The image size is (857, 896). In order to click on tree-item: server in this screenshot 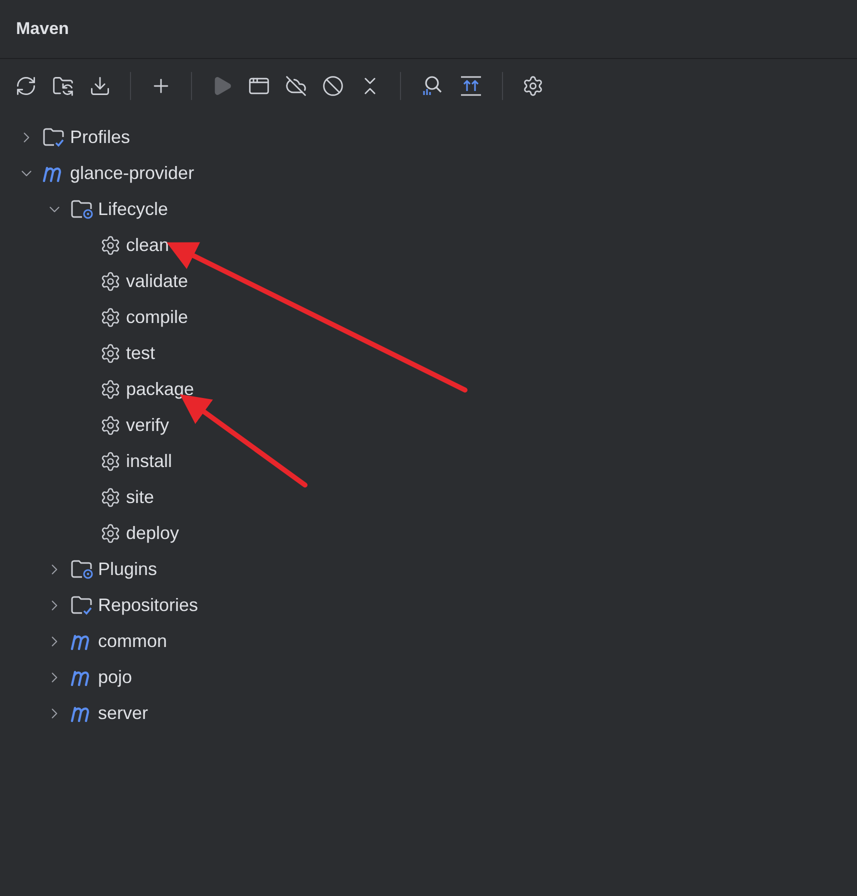, I will do `click(123, 713)`.